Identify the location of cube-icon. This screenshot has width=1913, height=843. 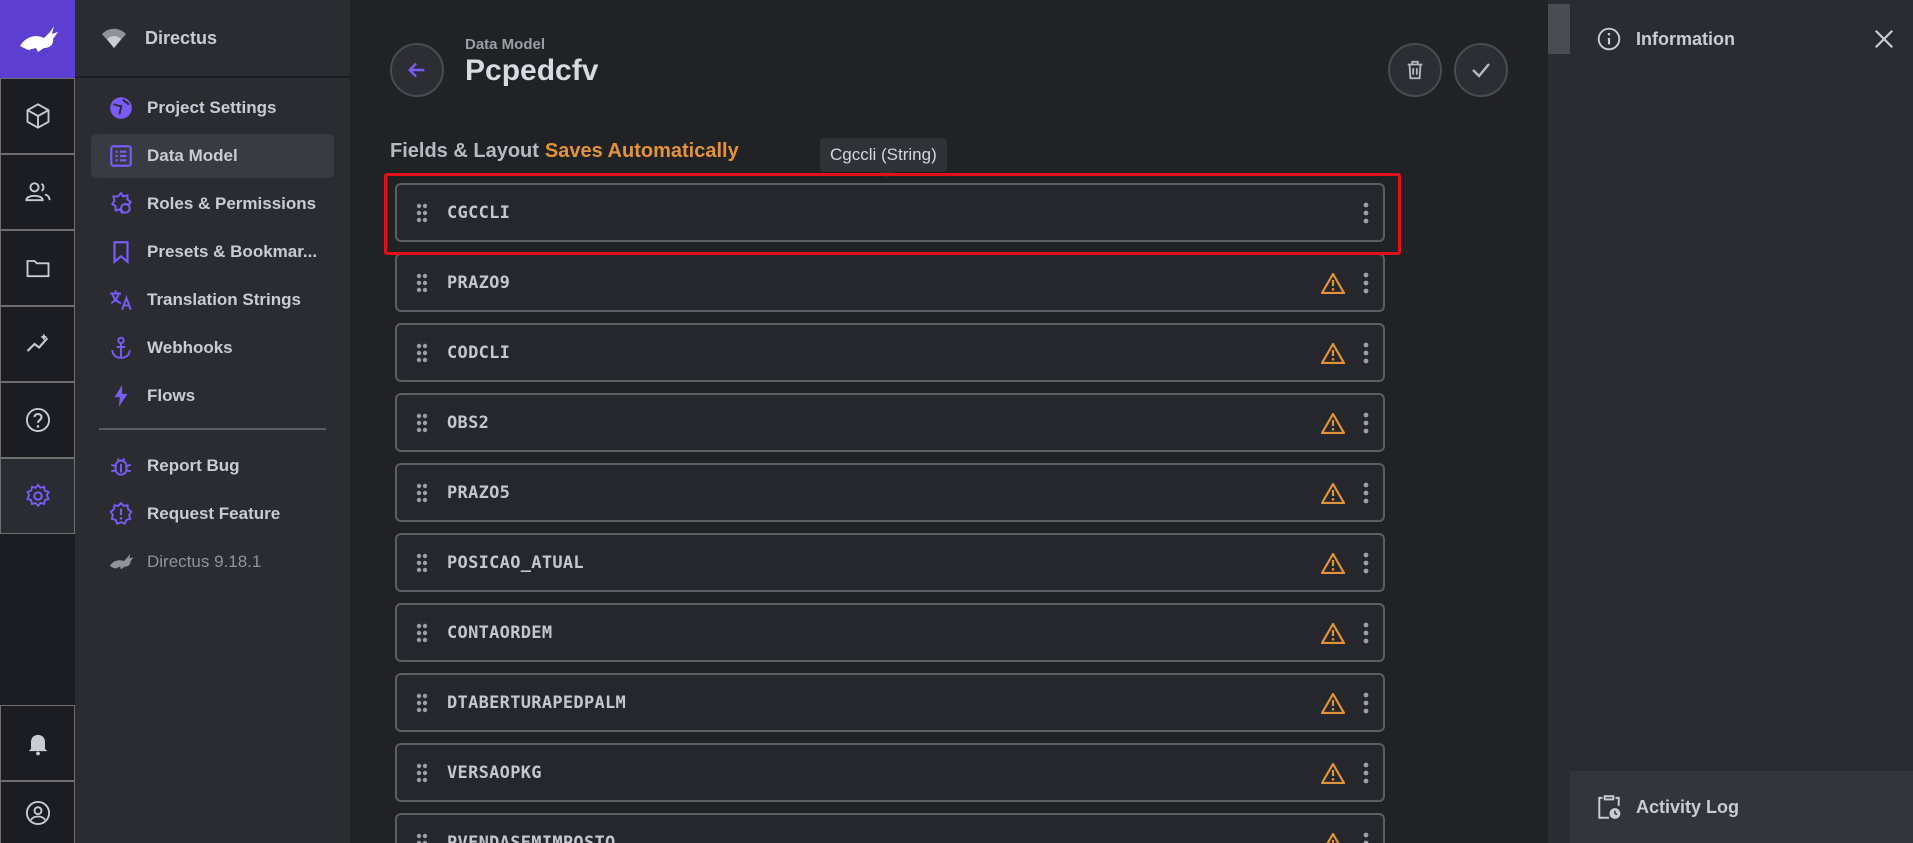
(37, 116).